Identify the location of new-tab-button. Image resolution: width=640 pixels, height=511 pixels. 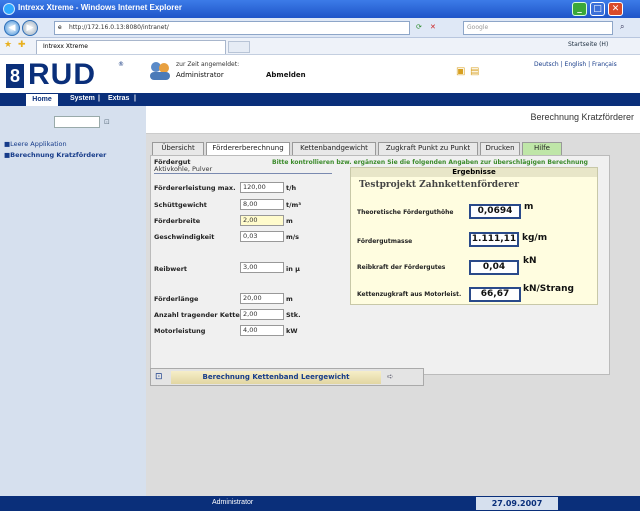
(239, 47).